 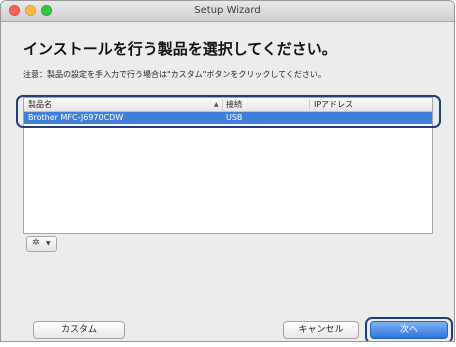 I want to click on row-product-name: Brother MFC-J6970CDW, so click(x=76, y=117).